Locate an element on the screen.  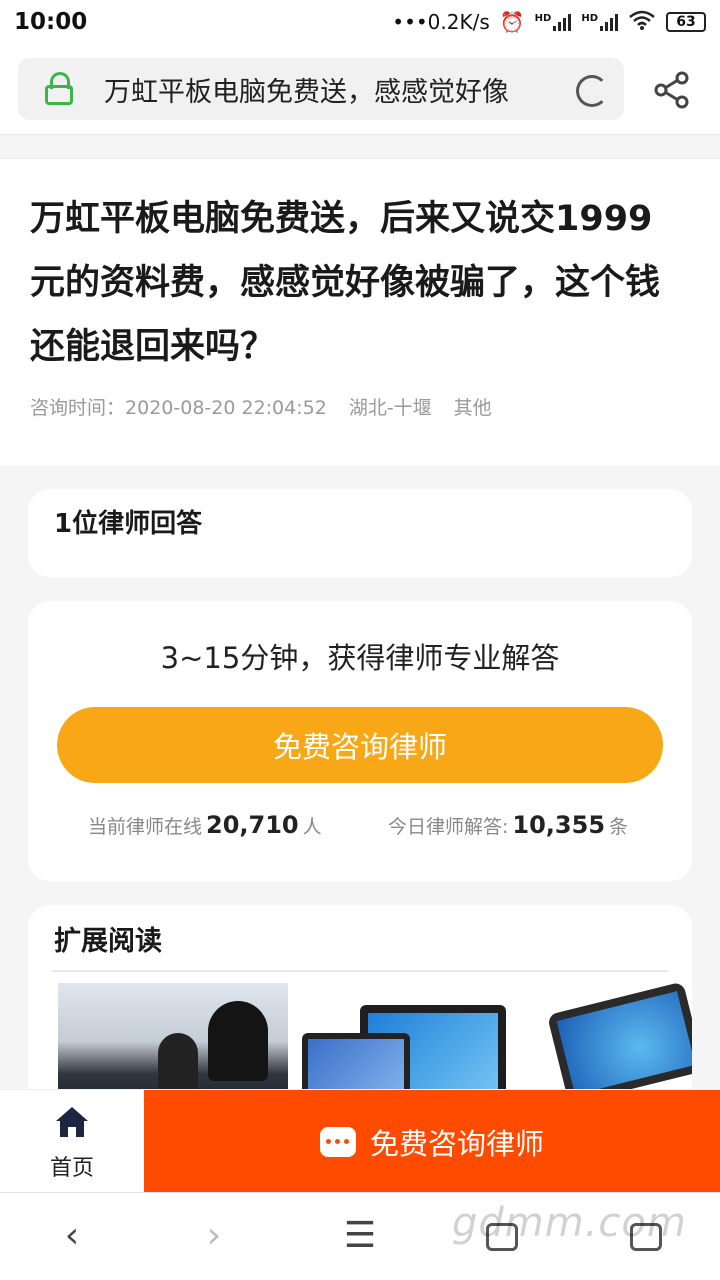
reload-icon is located at coordinates (592, 91).